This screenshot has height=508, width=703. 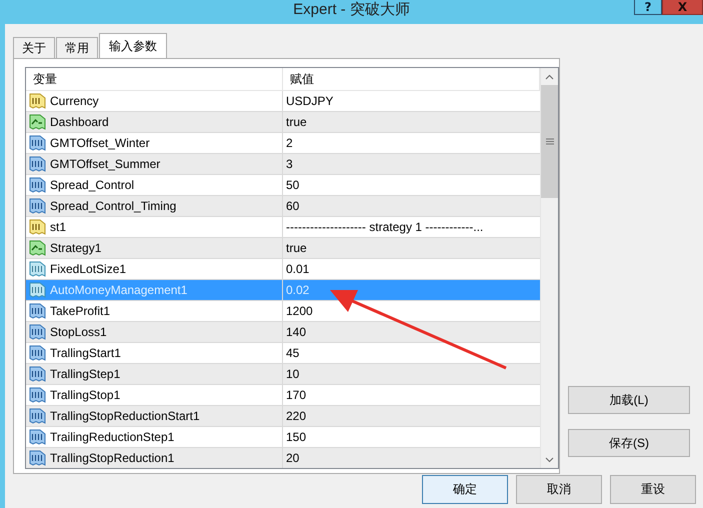 I want to click on table-row: TrailingReductionStep1 150, so click(x=283, y=437).